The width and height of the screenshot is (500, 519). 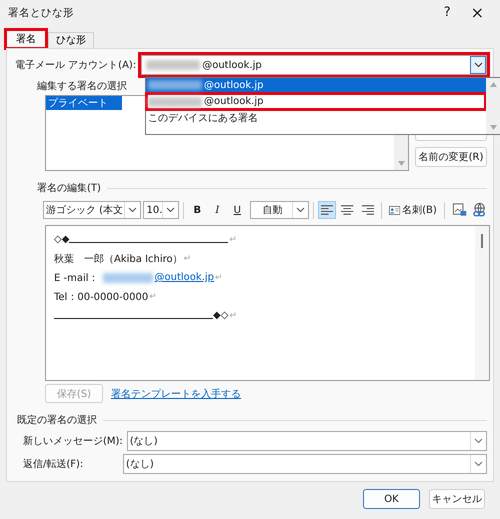 I want to click on window-title: 署名とひな形, so click(x=41, y=13).